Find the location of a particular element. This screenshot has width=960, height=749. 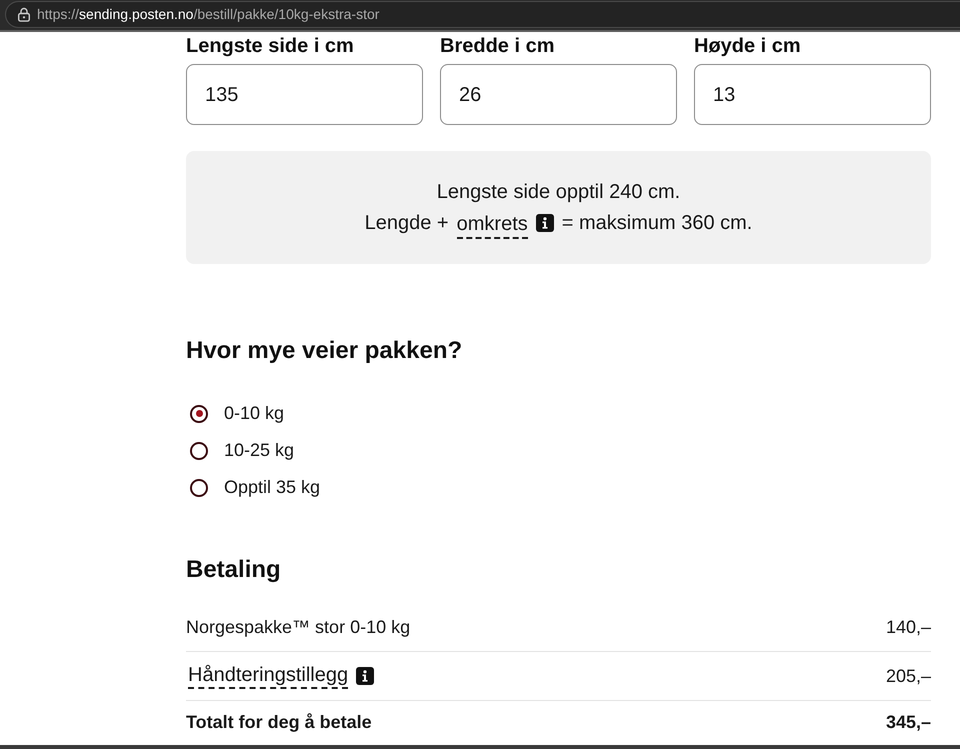

radio-label: Opptil 35 kg is located at coordinates (272, 487).